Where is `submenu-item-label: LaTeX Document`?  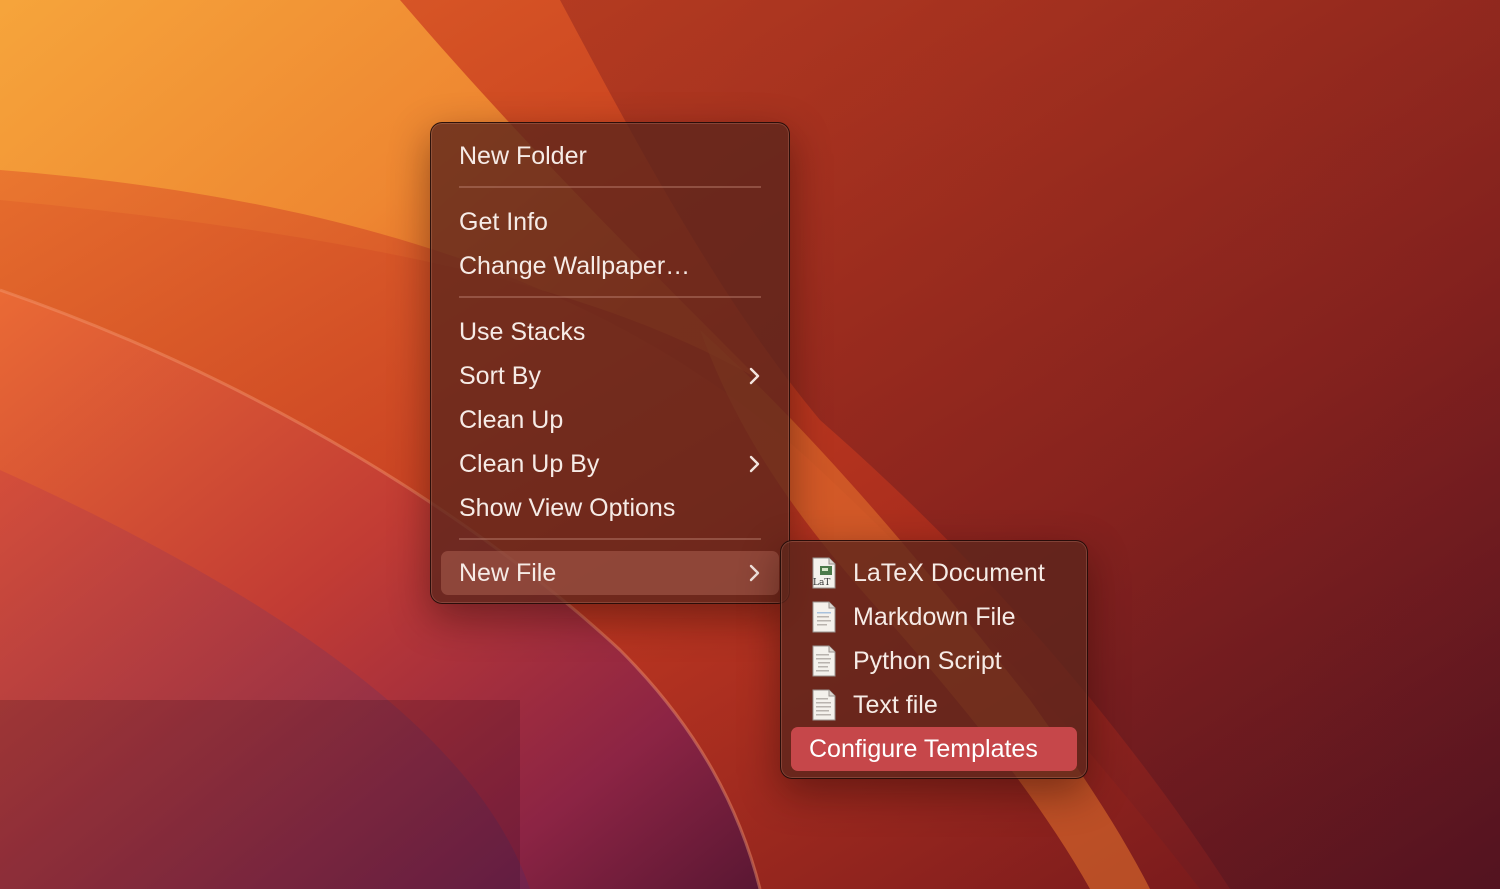
submenu-item-label: LaTeX Document is located at coordinates (949, 573).